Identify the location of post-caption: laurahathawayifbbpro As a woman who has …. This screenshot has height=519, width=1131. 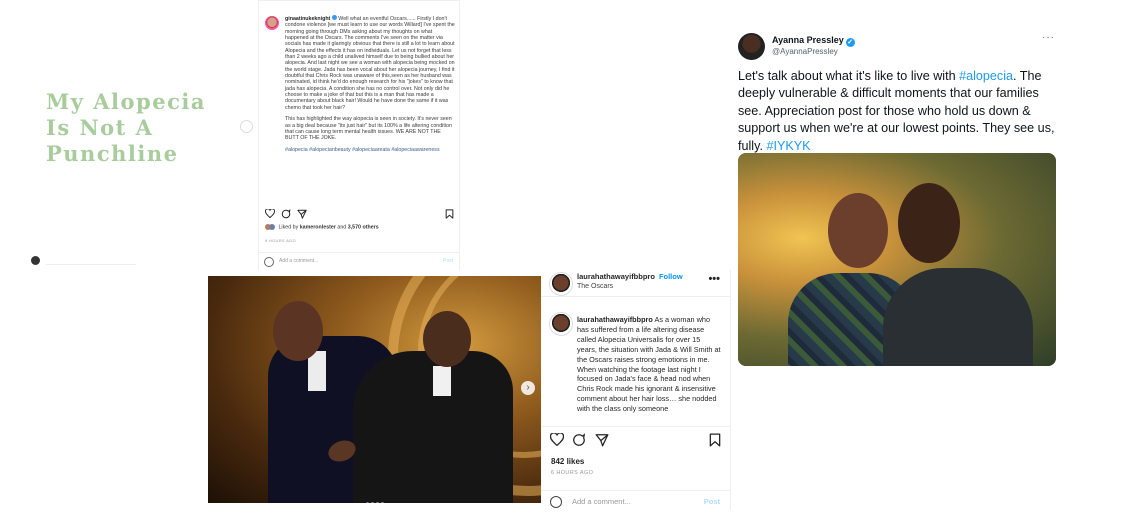
(649, 370).